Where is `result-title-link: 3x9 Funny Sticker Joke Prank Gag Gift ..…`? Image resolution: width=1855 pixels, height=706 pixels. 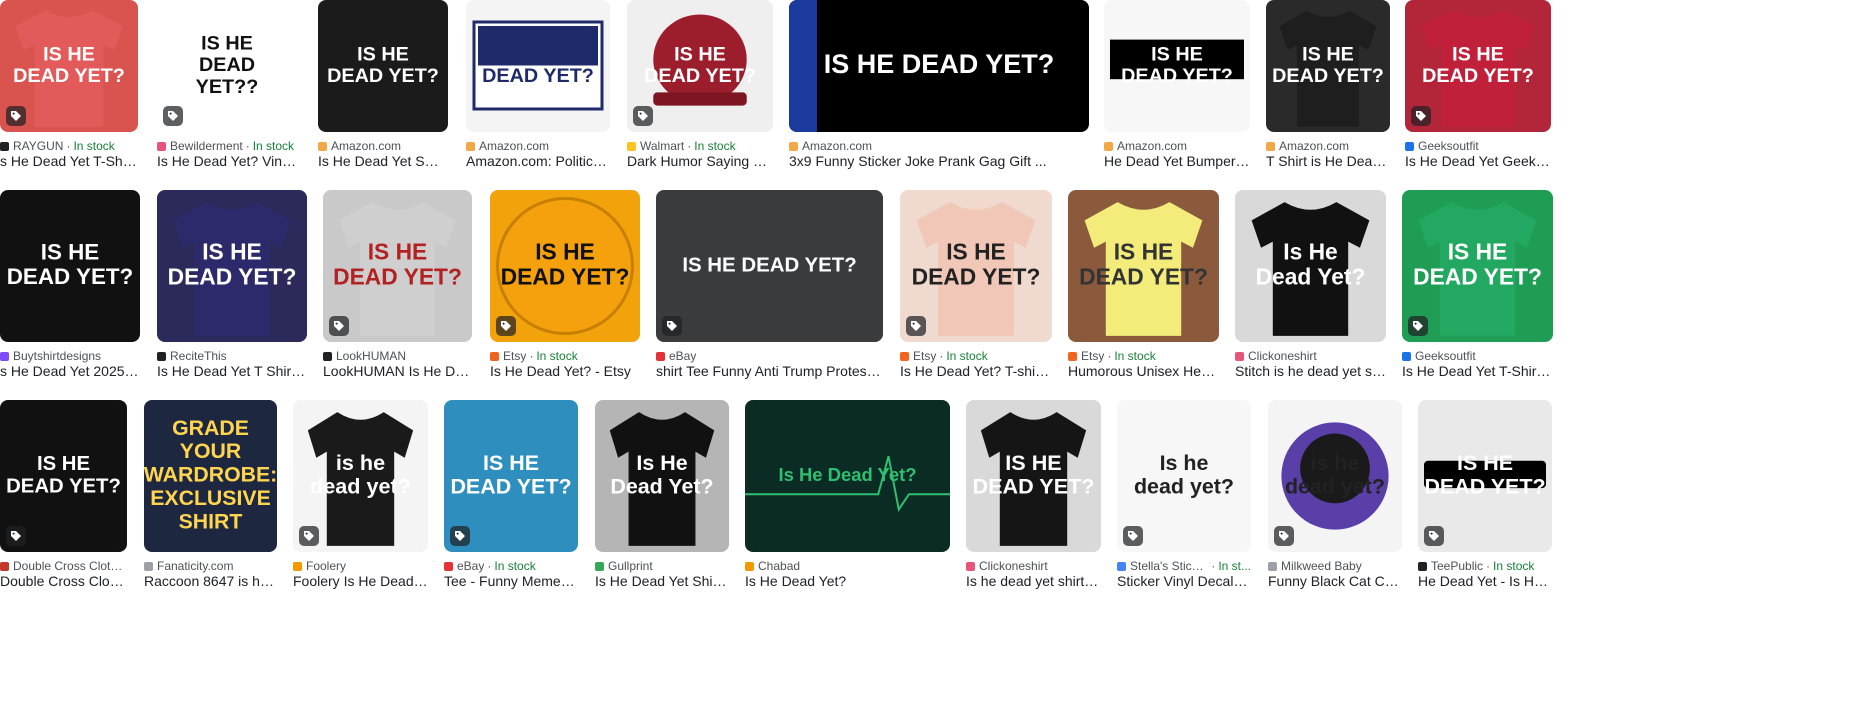 result-title-link: 3x9 Funny Sticker Joke Prank Gag Gift ..… is located at coordinates (939, 162).